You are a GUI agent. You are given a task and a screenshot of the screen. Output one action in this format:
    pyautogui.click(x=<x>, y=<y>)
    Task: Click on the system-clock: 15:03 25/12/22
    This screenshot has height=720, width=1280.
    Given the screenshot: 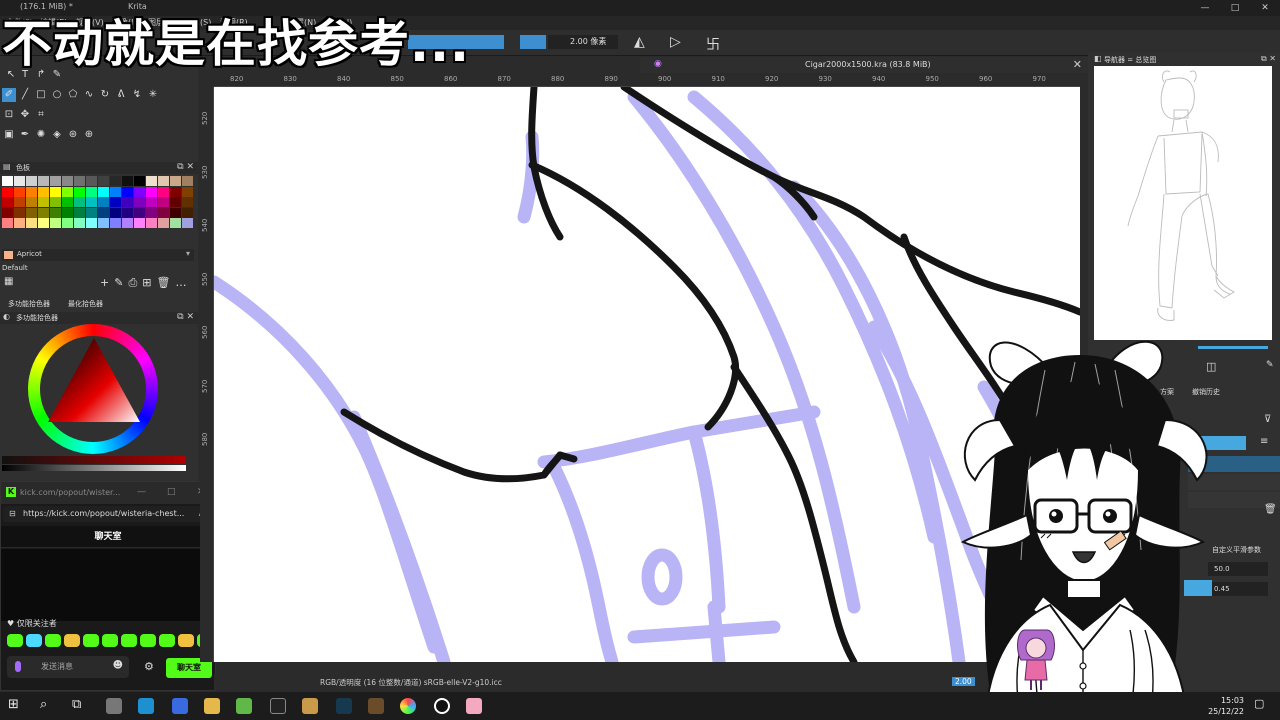 What is the action you would take?
    pyautogui.click(x=1224, y=706)
    